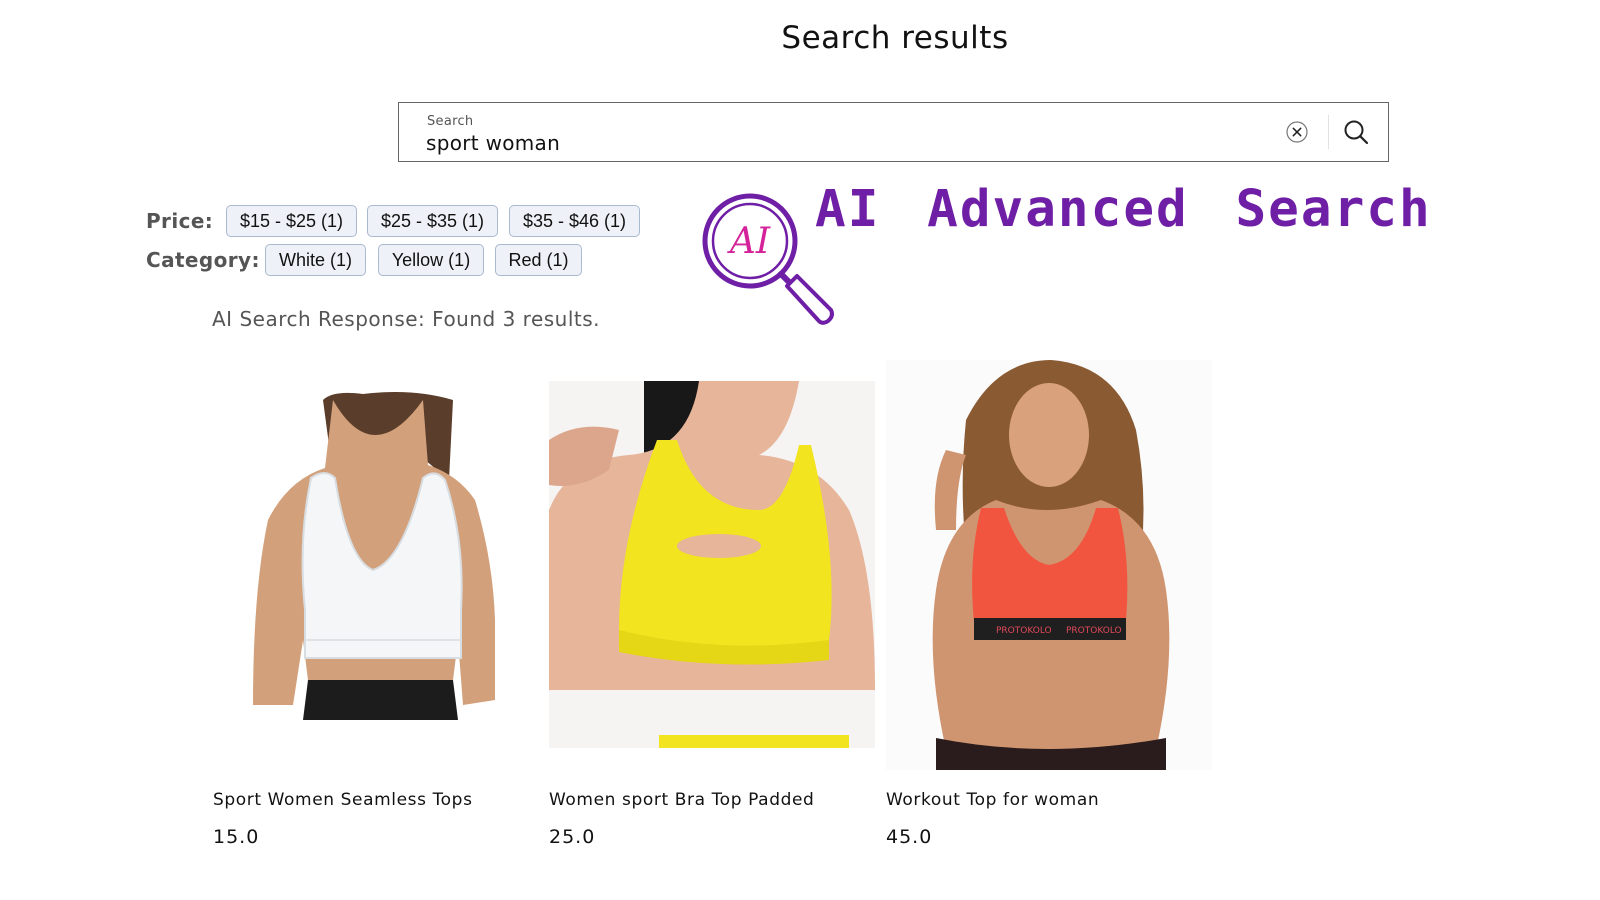 This screenshot has height=900, width=1600. I want to click on price-filter-chip: $15 - $25 (1), so click(291, 221).